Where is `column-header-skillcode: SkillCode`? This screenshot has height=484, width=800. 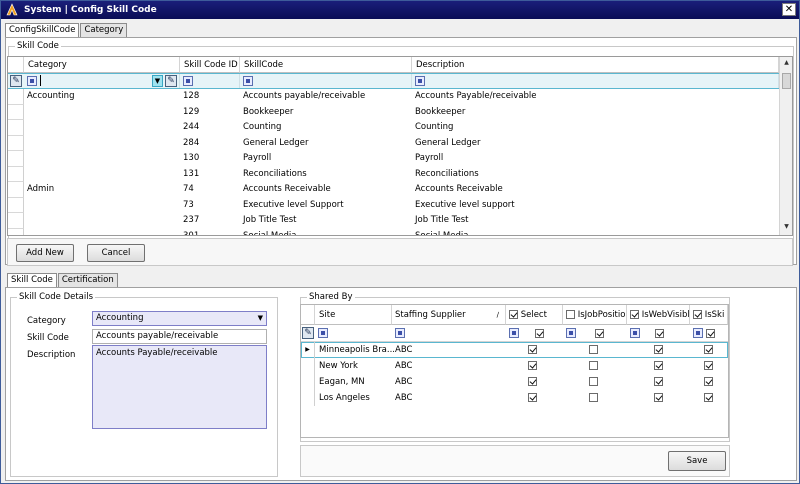
column-header-skillcode: SkillCode is located at coordinates (326, 65).